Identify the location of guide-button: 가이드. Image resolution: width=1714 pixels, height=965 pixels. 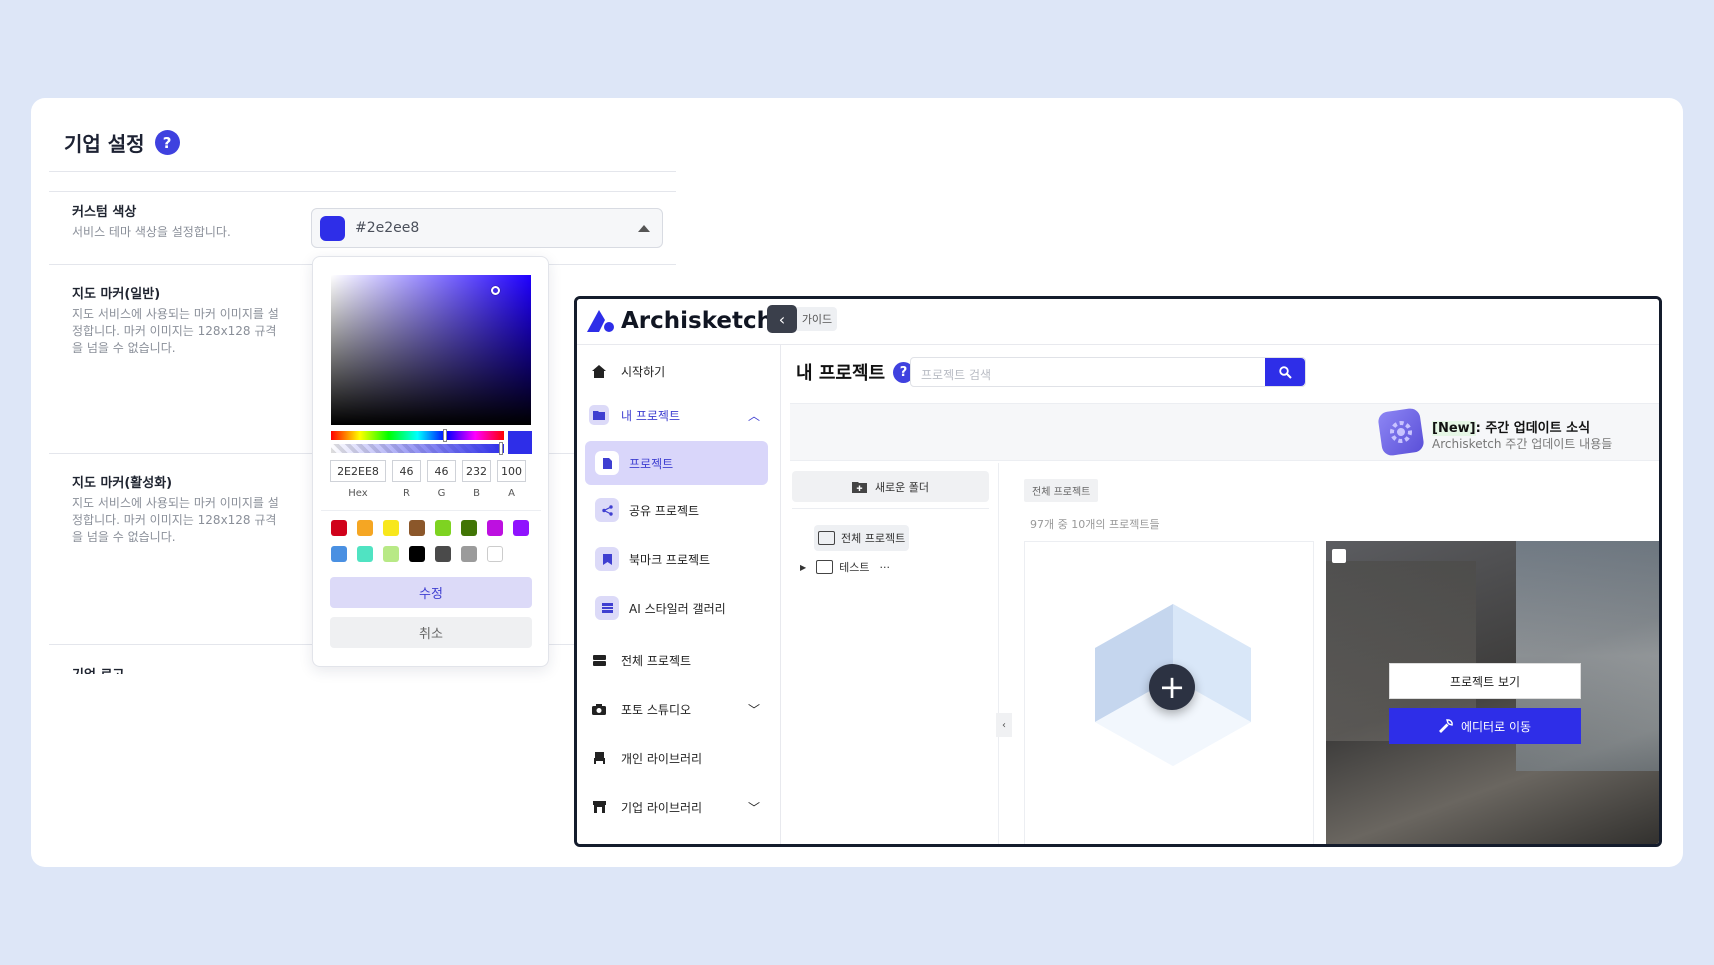
(817, 319).